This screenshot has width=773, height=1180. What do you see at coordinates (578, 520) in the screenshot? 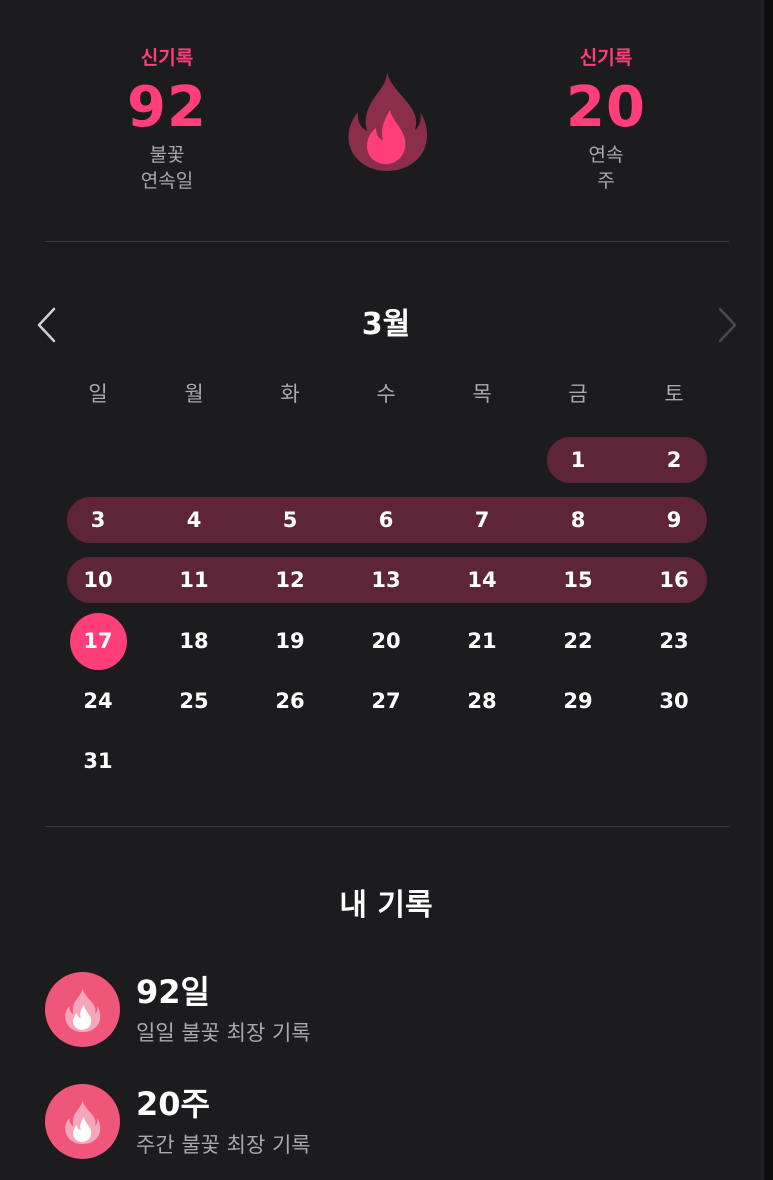
I see `calendar-day: 8` at bounding box center [578, 520].